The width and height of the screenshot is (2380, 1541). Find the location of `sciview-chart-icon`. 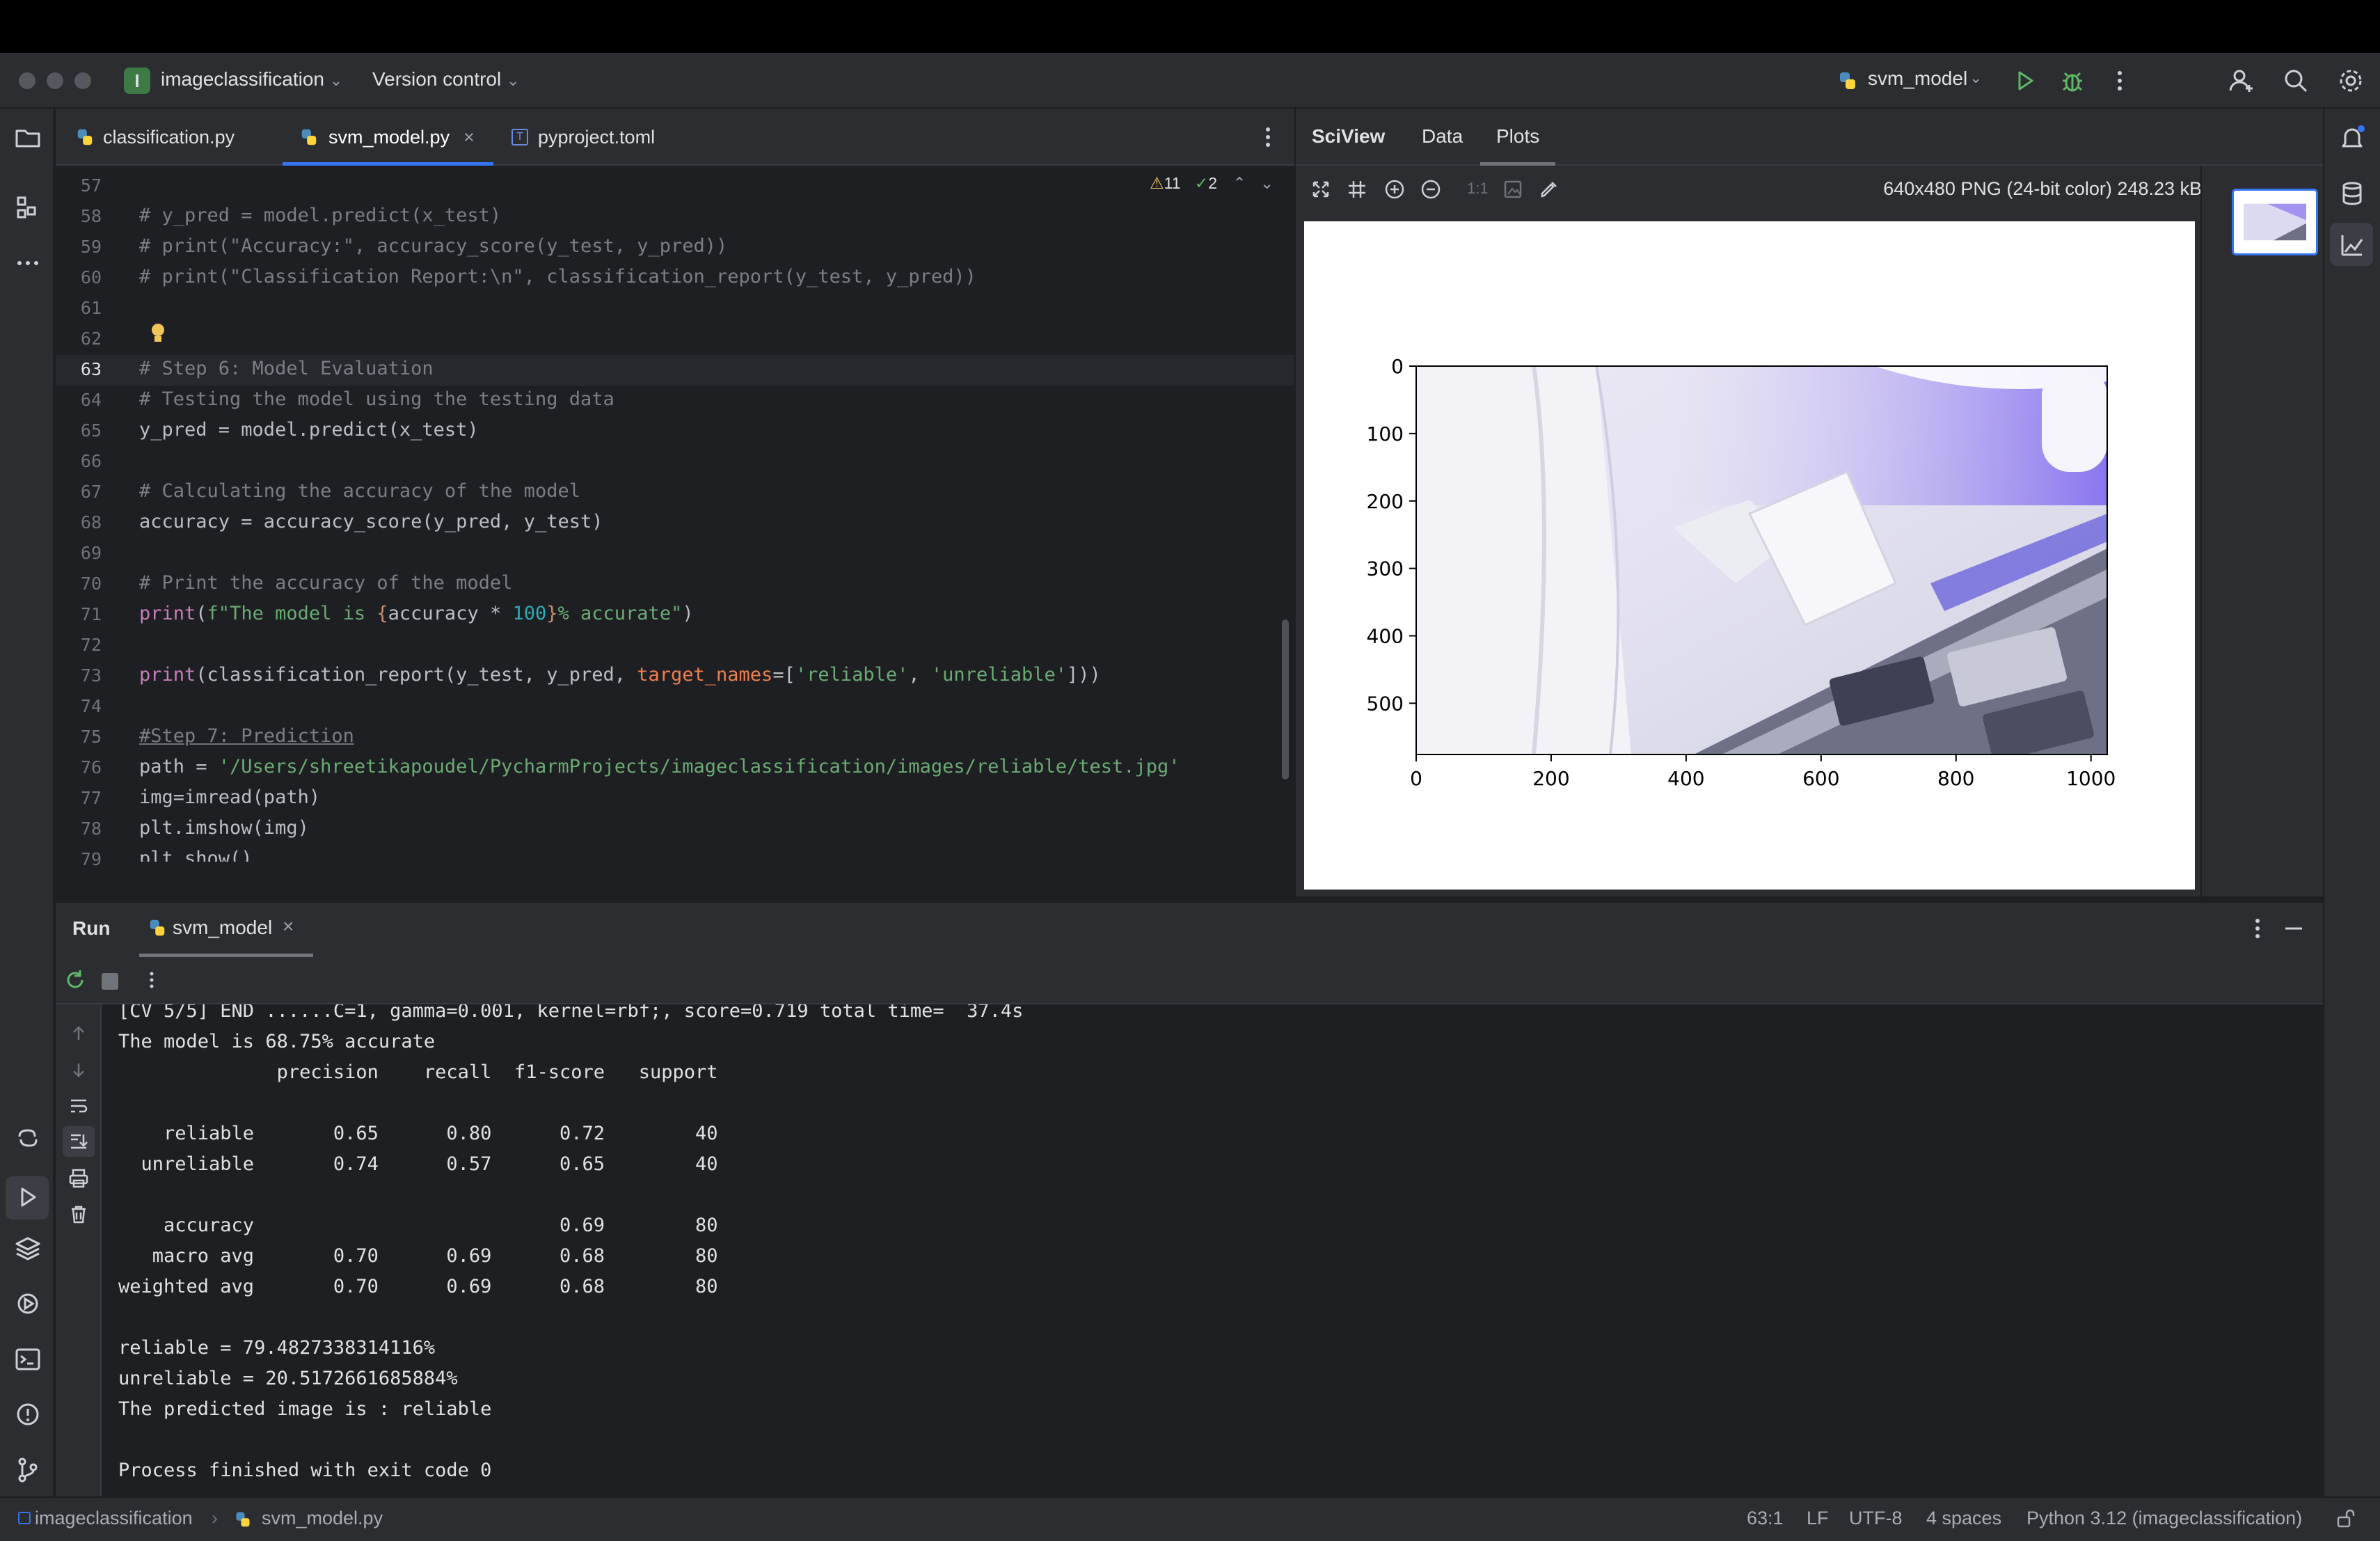

sciview-chart-icon is located at coordinates (2352, 245).